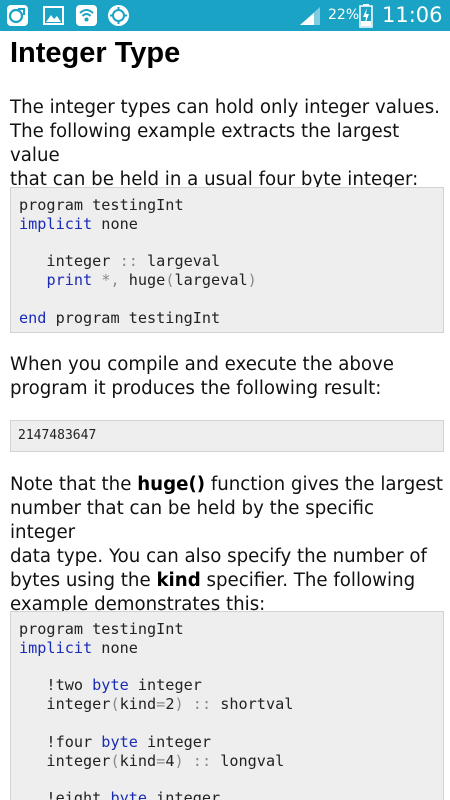  Describe the element at coordinates (33, 317) in the screenshot. I see `code-keyword: end` at that location.